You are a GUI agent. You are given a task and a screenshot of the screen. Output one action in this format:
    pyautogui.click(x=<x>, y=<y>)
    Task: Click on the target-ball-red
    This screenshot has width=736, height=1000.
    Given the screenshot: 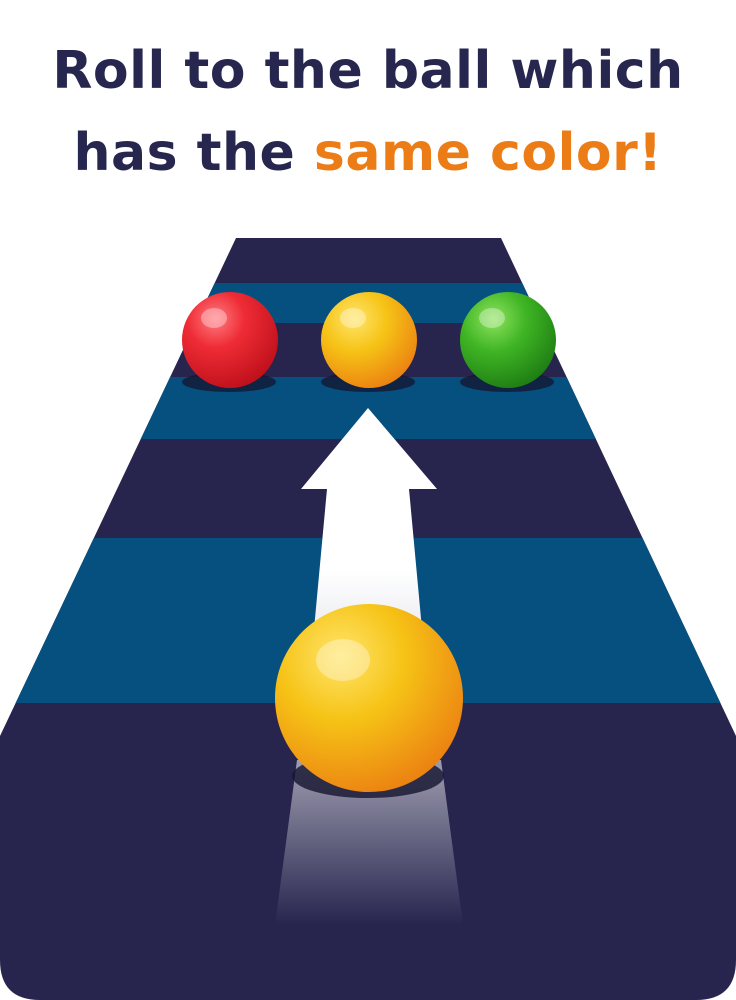 What is the action you would take?
    pyautogui.click(x=230, y=342)
    